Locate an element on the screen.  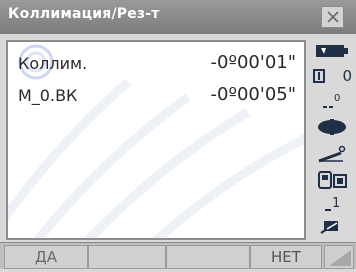
prism-constant-icon: 0 is located at coordinates (332, 101).